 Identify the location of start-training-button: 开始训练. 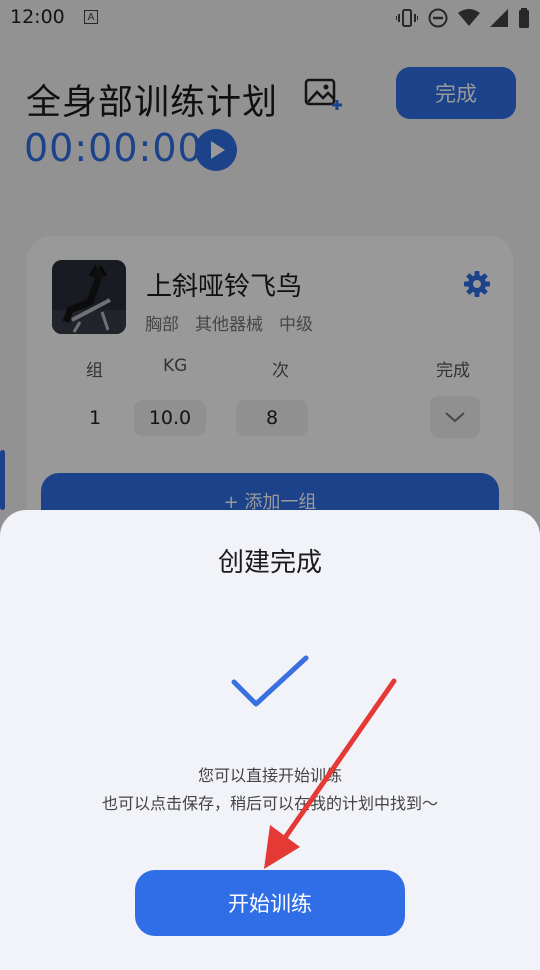
(270, 903).